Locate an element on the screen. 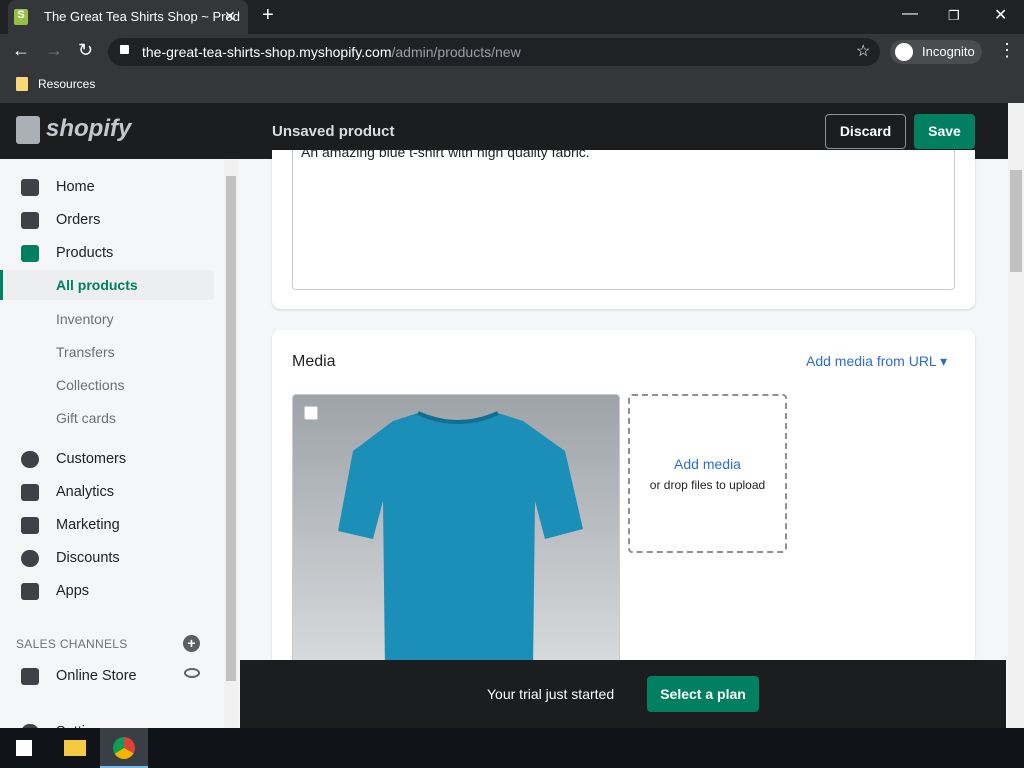  label: Inventory is located at coordinates (85, 319).